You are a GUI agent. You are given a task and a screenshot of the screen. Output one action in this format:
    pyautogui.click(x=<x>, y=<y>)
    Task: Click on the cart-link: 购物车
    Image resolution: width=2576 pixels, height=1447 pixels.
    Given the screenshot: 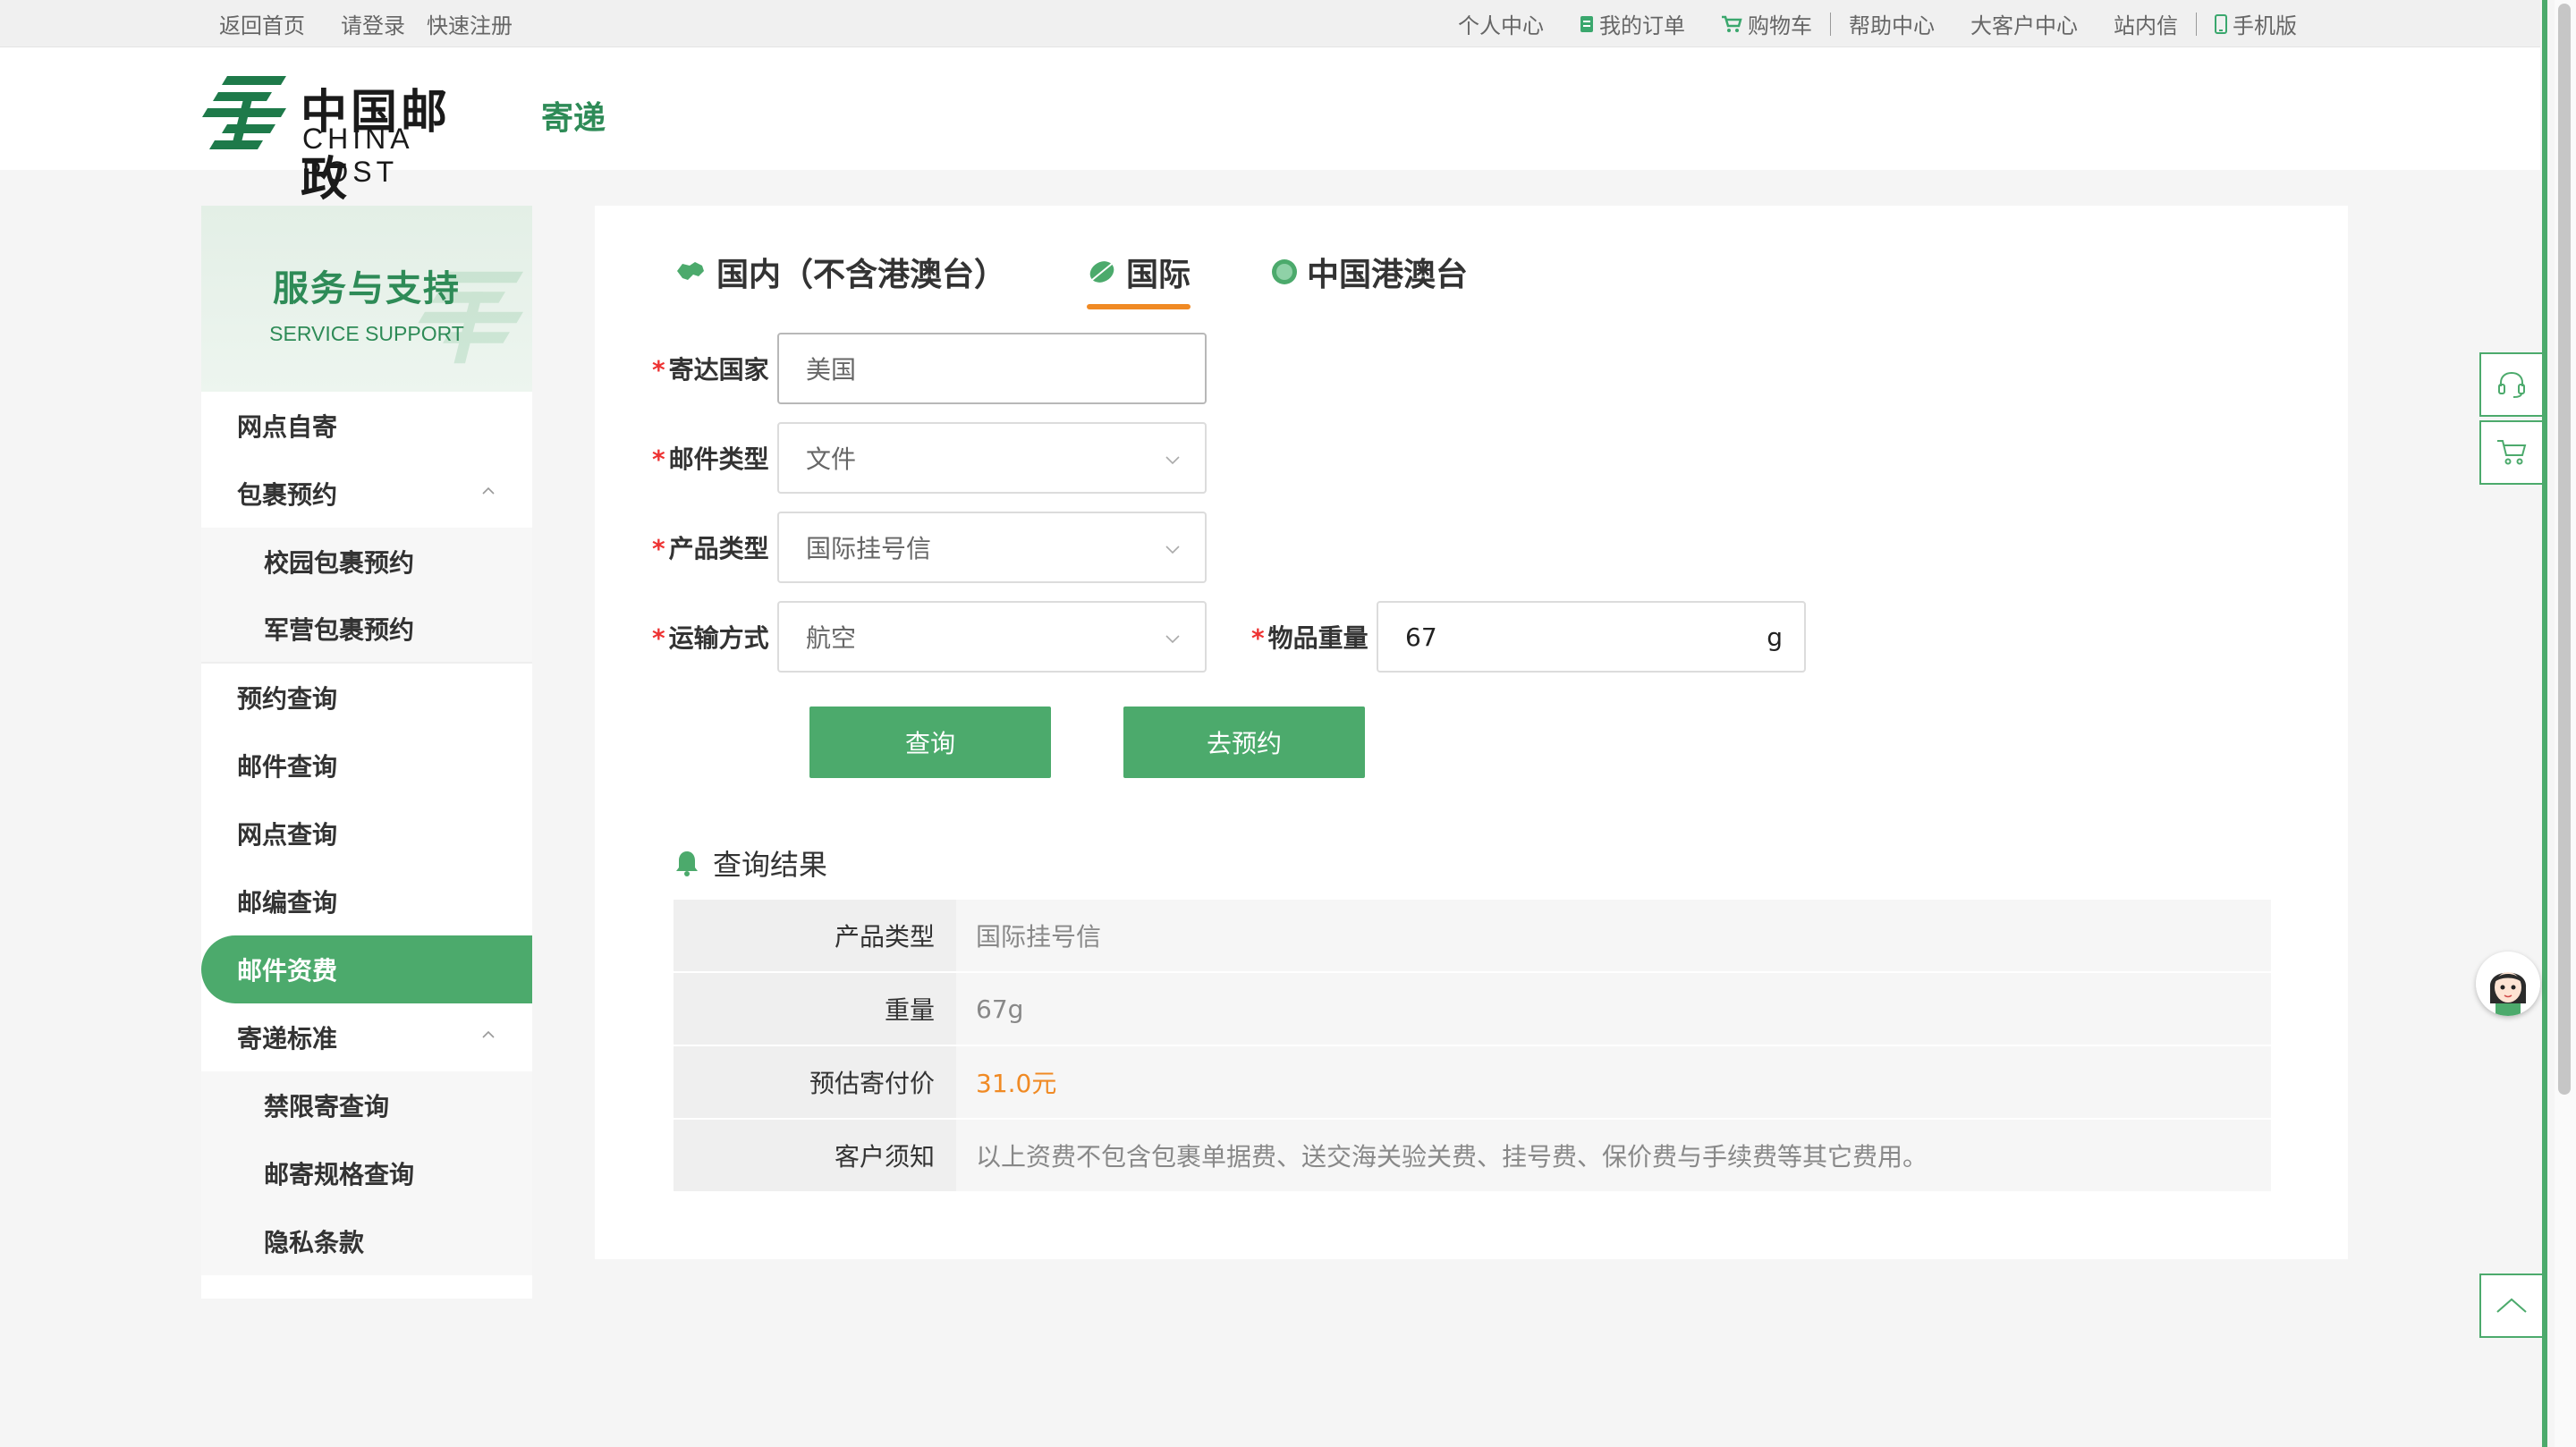 What is the action you would take?
    pyautogui.click(x=1766, y=23)
    